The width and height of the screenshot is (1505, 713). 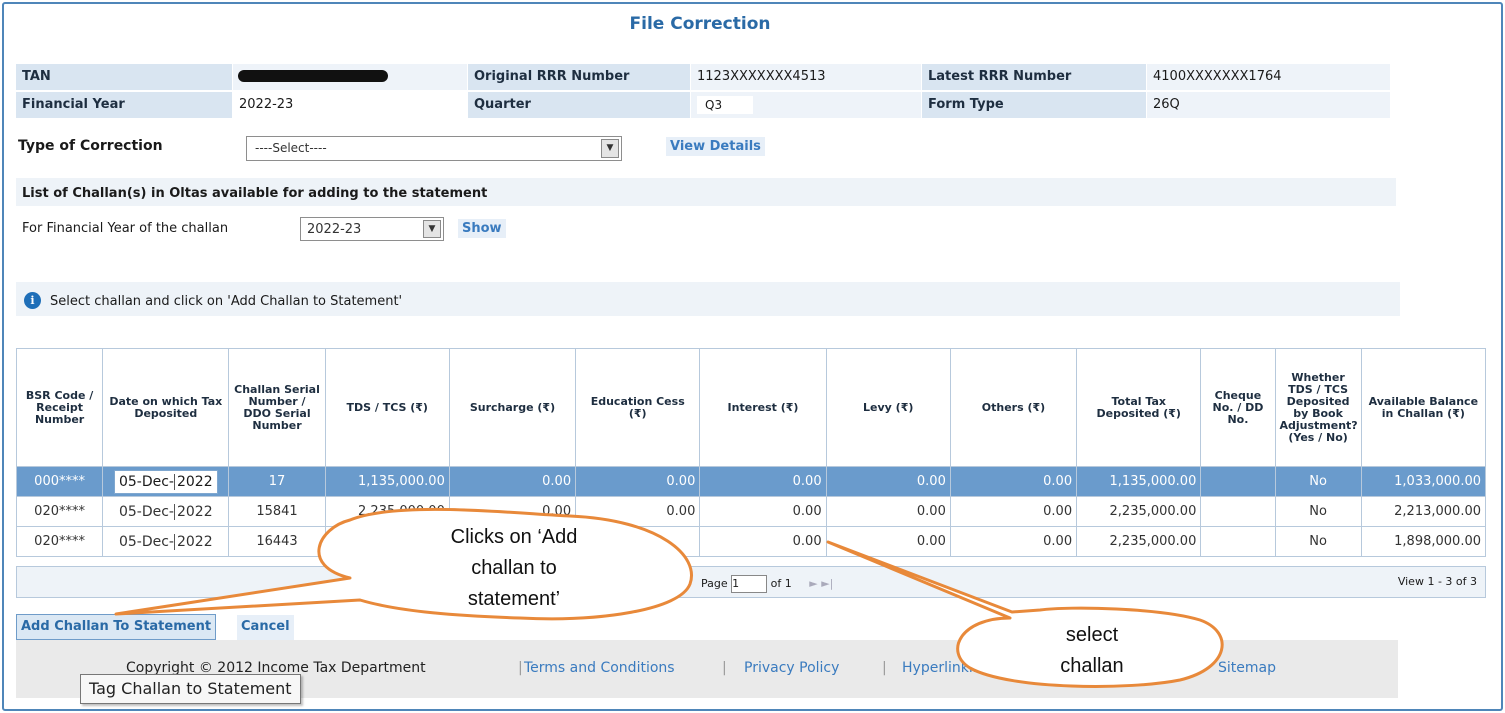 What do you see at coordinates (579, 77) in the screenshot?
I see `original-rrr-label: Original RRR Number` at bounding box center [579, 77].